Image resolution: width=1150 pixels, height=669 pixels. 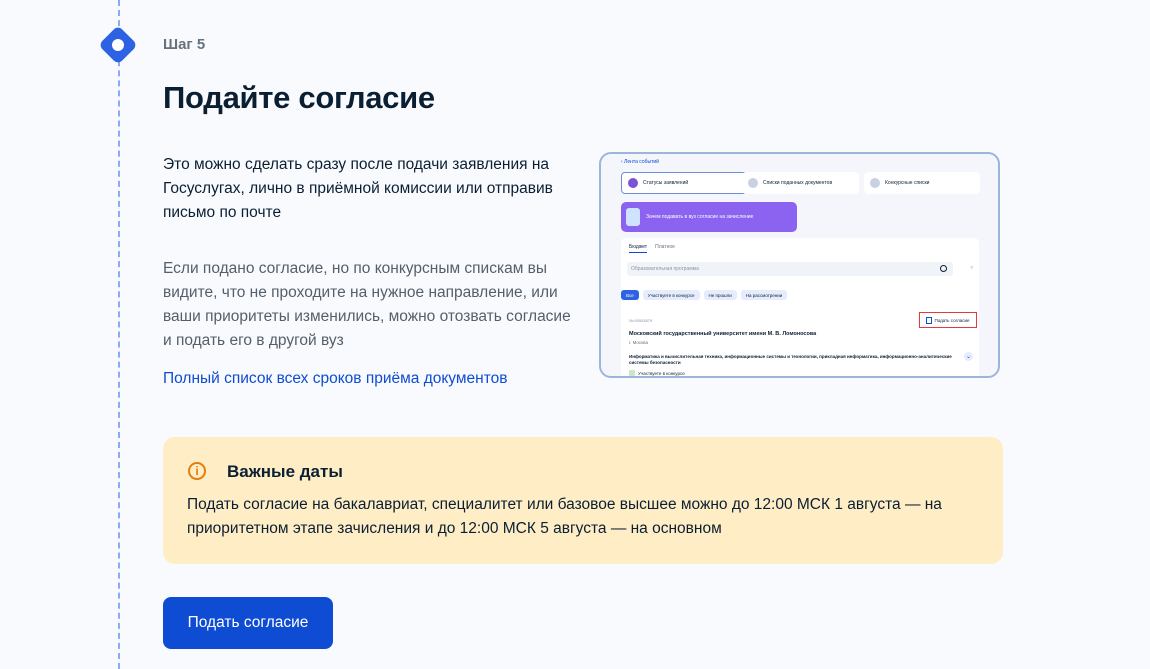 I want to click on page-title: Подайте согласие, so click(x=299, y=97).